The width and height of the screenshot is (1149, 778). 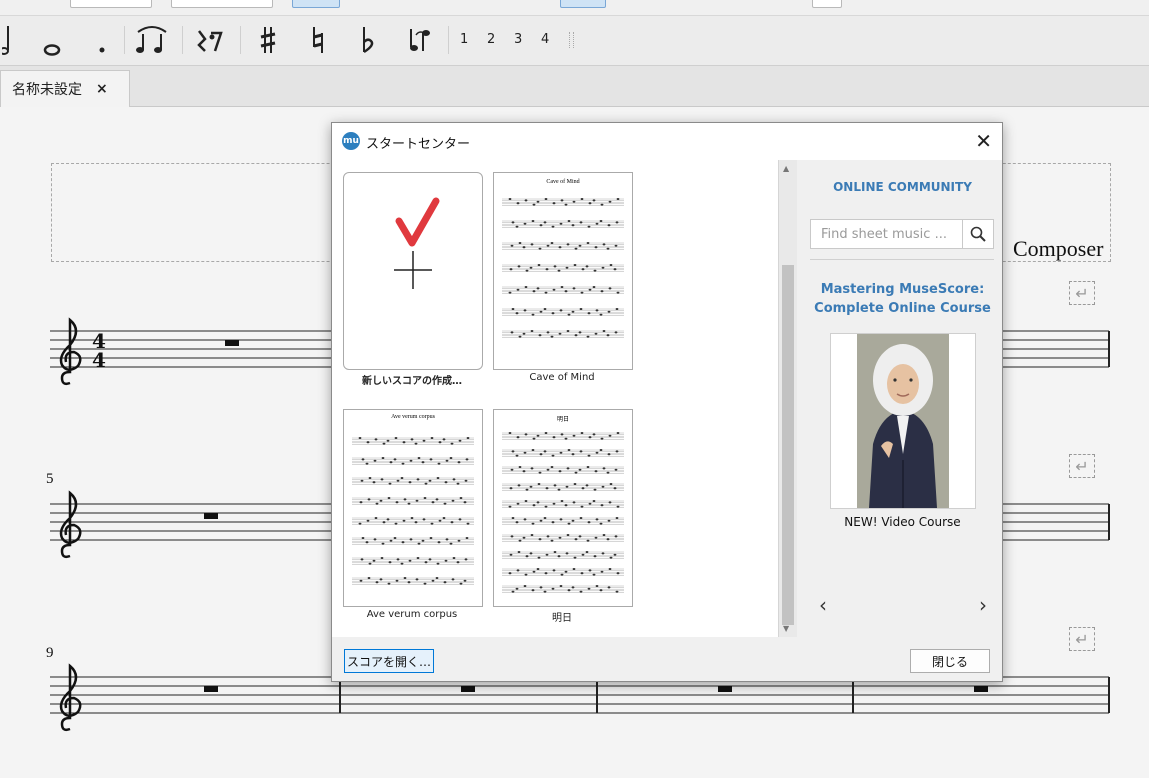 What do you see at coordinates (417, 243) in the screenshot?
I see `new-score-icon` at bounding box center [417, 243].